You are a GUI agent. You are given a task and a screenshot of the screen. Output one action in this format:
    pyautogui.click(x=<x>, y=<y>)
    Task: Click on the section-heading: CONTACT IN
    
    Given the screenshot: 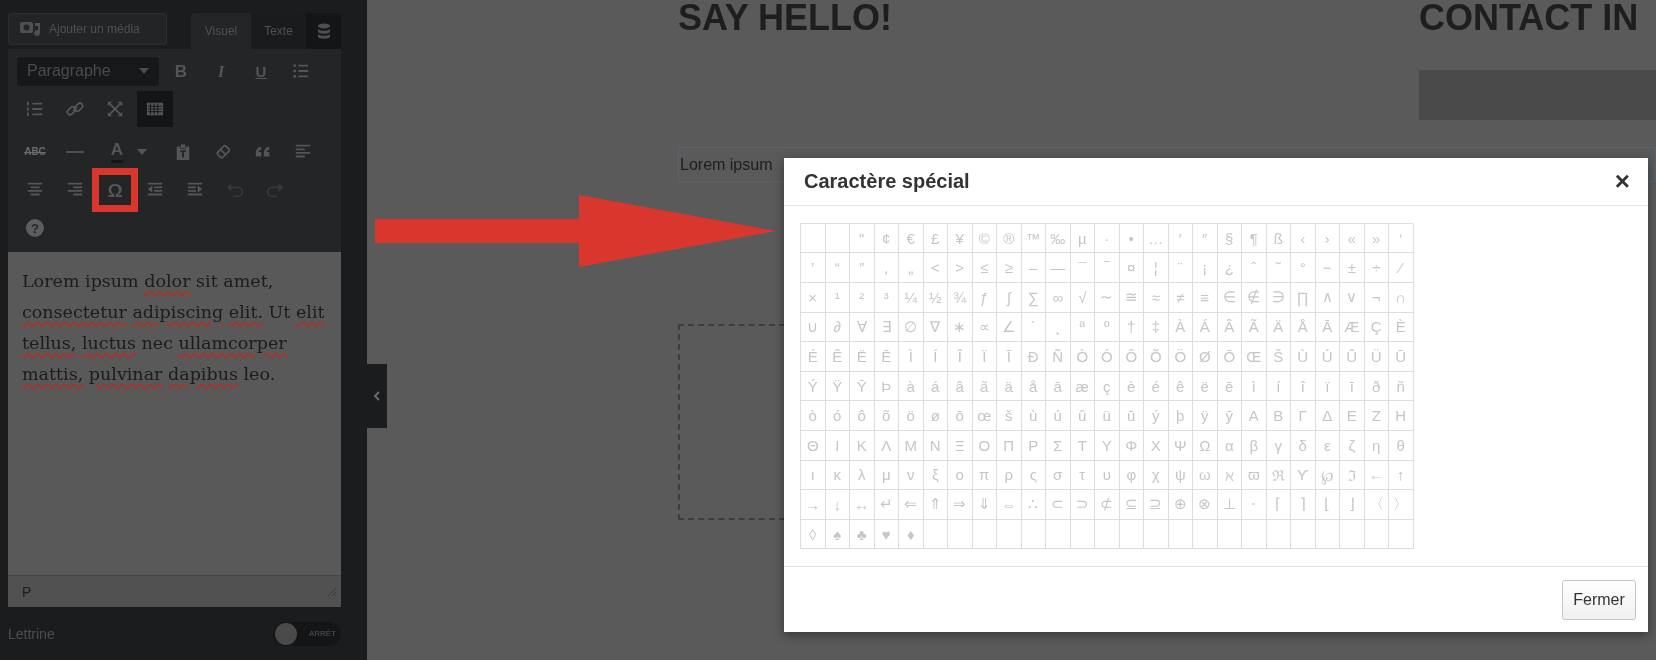 What is the action you would take?
    pyautogui.click(x=1529, y=18)
    